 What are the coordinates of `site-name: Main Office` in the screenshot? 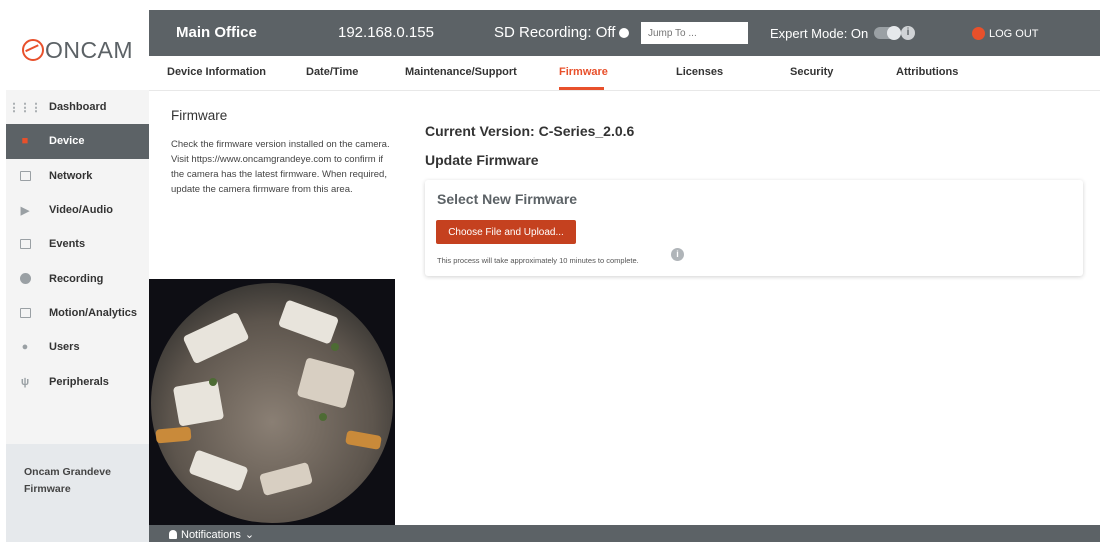 It's located at (216, 32).